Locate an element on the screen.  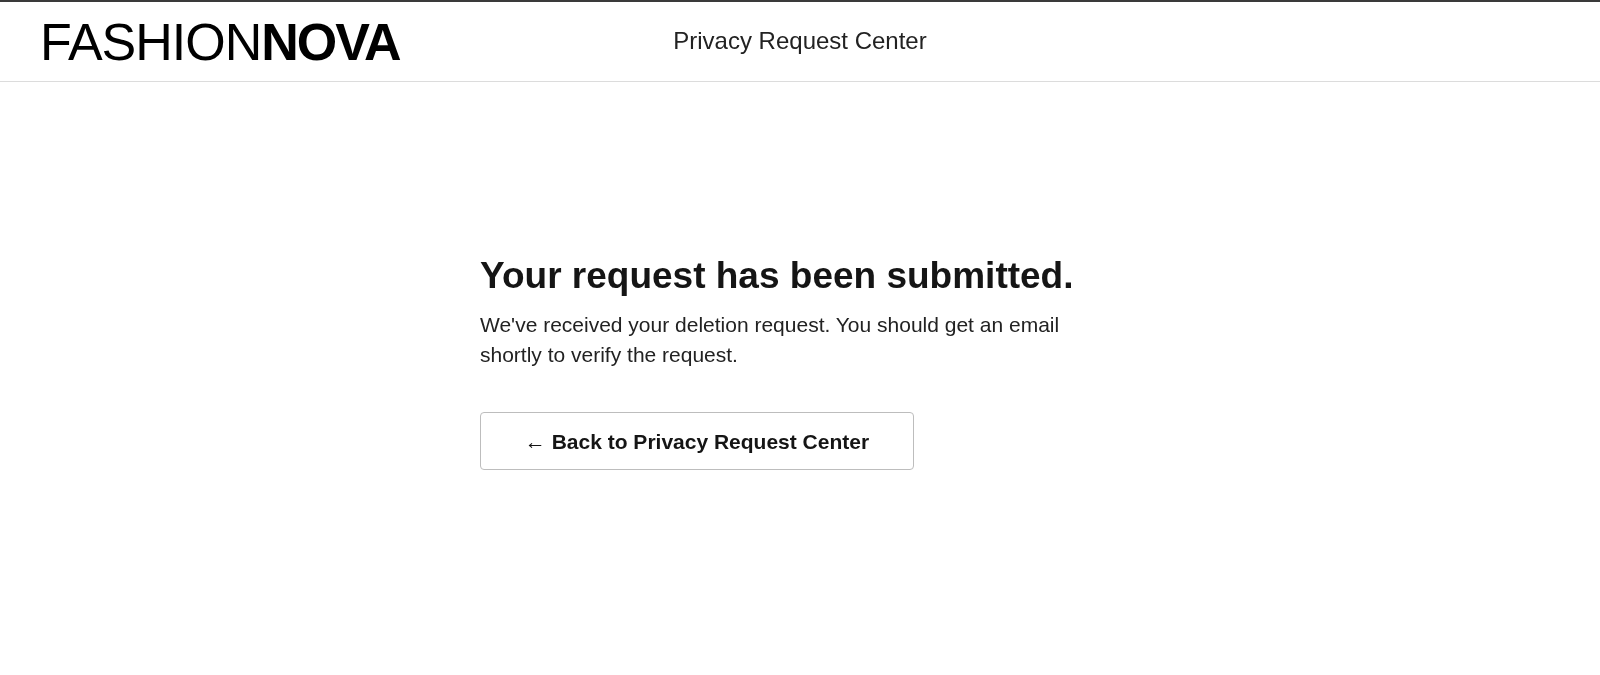
confirmation-heading: Your request has been submitted. is located at coordinates (777, 276).